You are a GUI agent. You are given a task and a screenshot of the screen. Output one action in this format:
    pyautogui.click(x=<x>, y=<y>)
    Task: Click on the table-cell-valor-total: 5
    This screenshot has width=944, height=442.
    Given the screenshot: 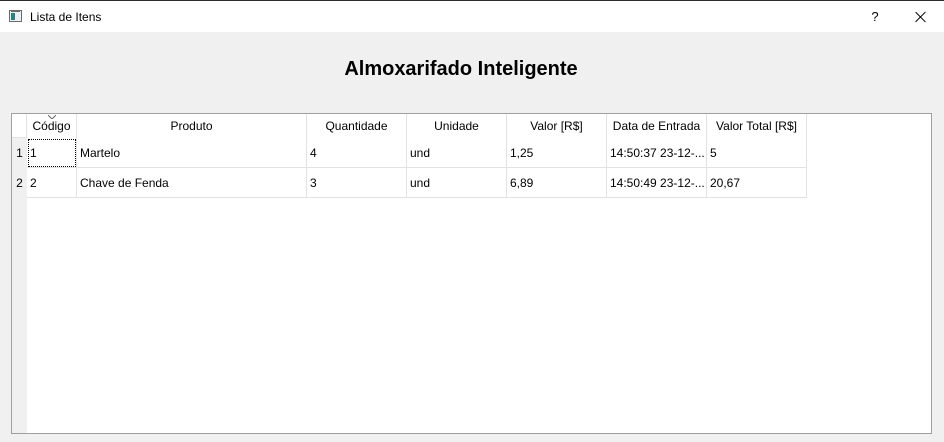 What is the action you would take?
    pyautogui.click(x=757, y=153)
    